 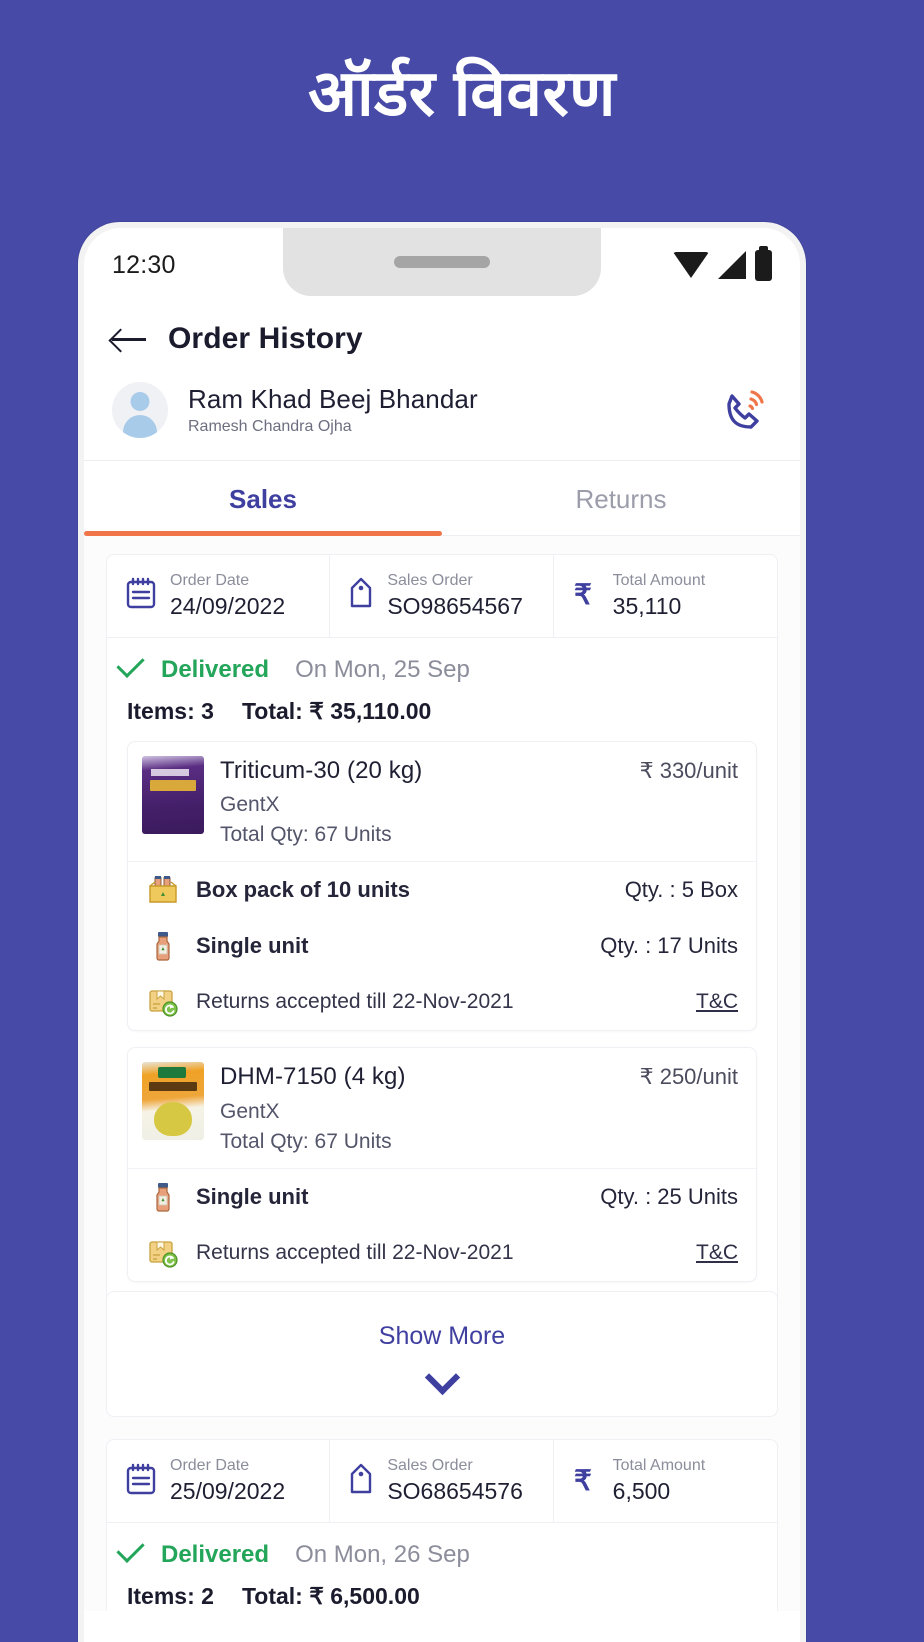 I want to click on product-name: Triticum-30 (20 kg), so click(x=321, y=770).